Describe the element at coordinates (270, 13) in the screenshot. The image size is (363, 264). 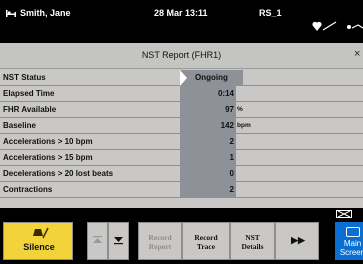
I see `room-label: RS_1` at that location.